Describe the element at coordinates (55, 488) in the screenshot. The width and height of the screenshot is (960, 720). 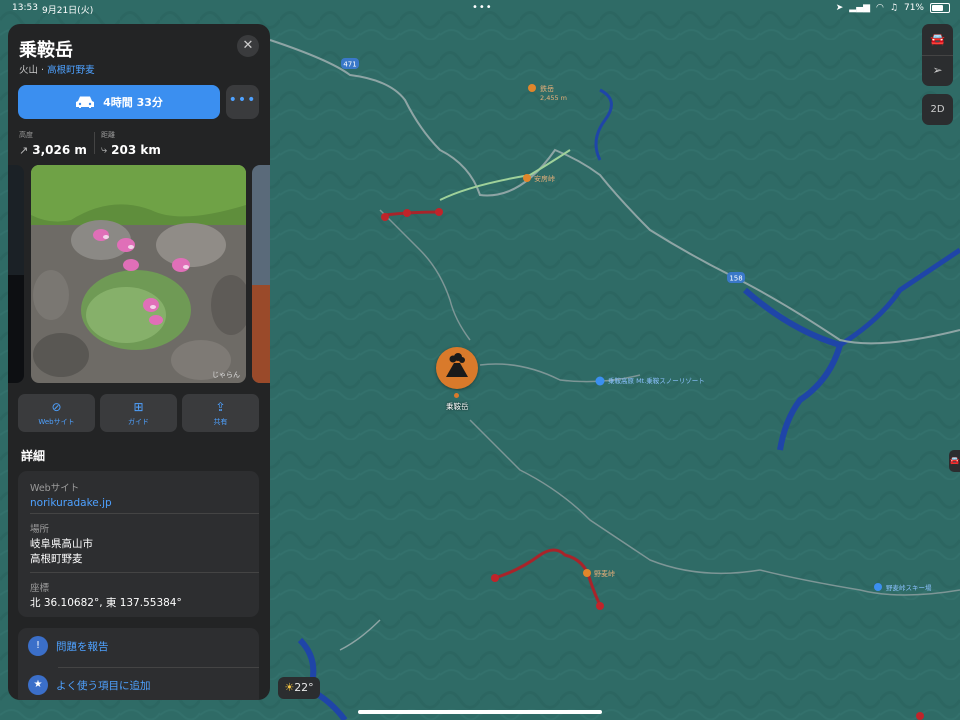
I see `website-key: Webサイト` at that location.